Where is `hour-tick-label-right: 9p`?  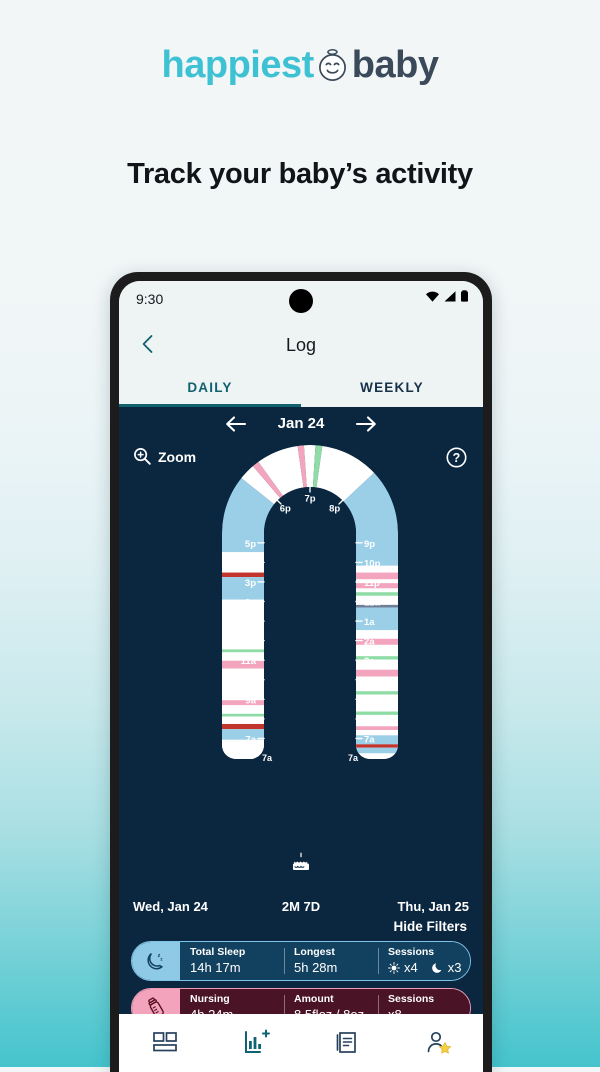 hour-tick-label-right: 9p is located at coordinates (369, 544).